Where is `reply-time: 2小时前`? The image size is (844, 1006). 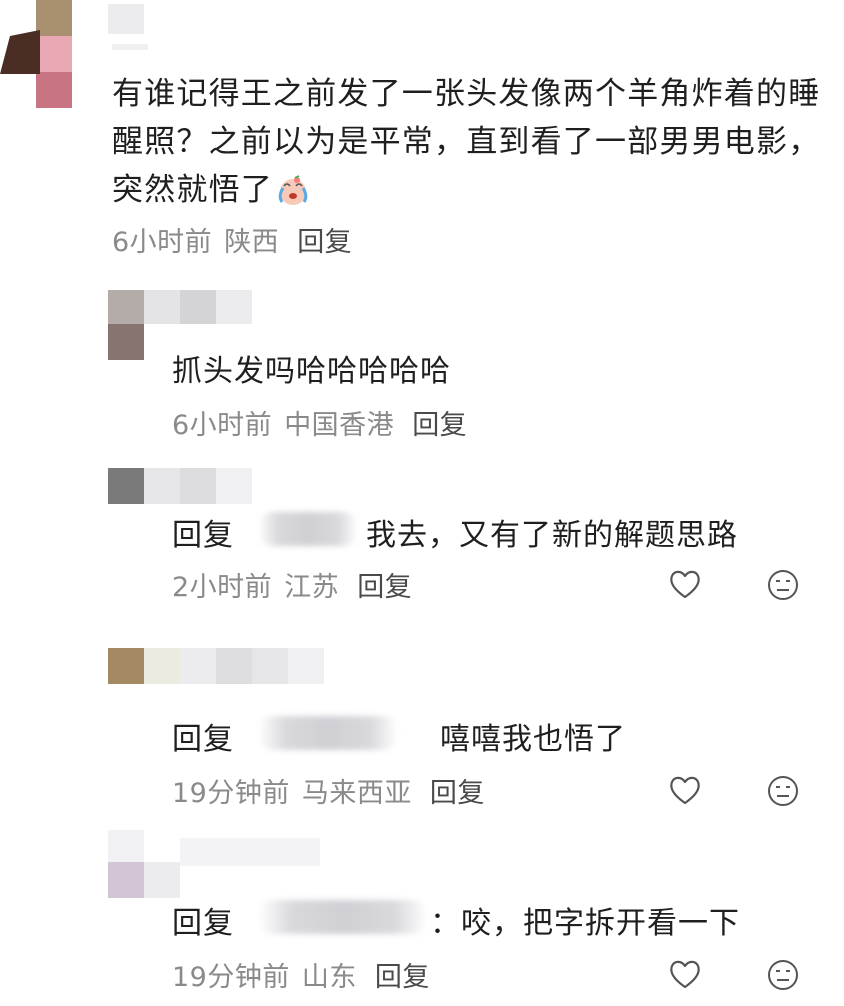
reply-time: 2小时前 is located at coordinates (222, 587).